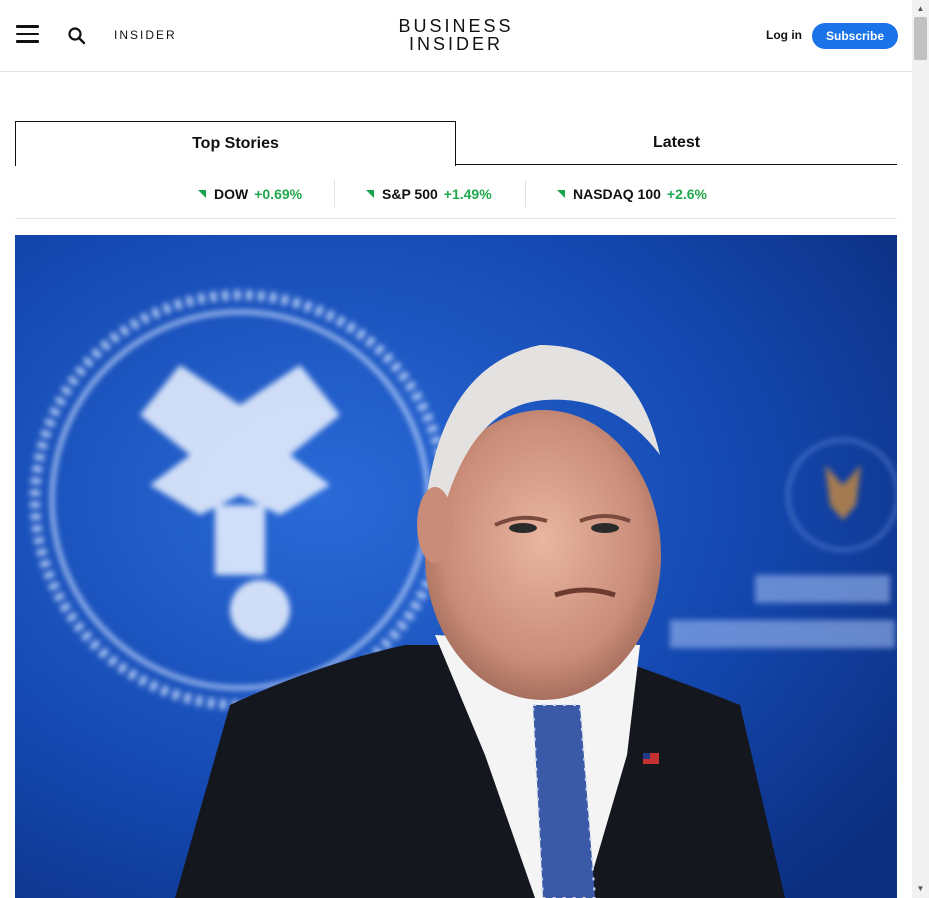  Describe the element at coordinates (617, 194) in the screenshot. I see `ticker-name: NASDAQ 100` at that location.